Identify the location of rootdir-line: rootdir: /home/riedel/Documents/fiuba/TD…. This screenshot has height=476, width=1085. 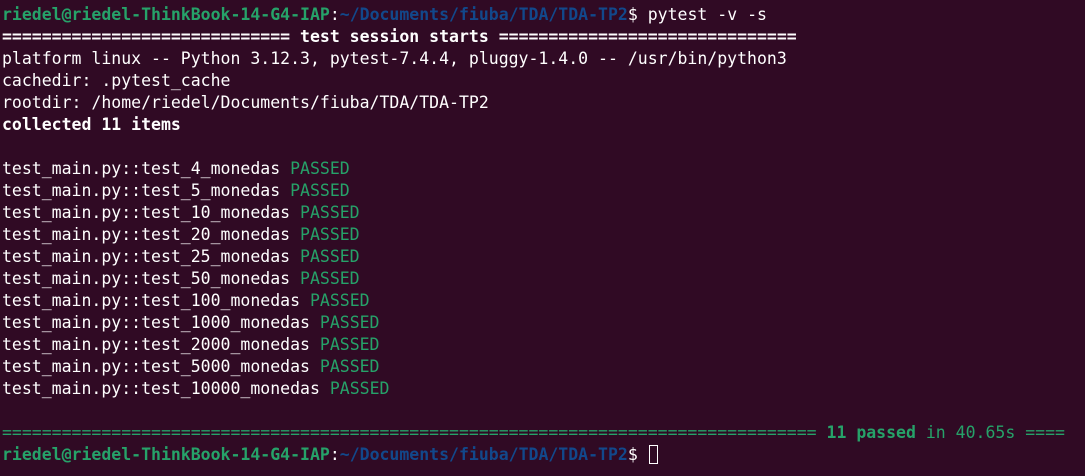
(245, 102).